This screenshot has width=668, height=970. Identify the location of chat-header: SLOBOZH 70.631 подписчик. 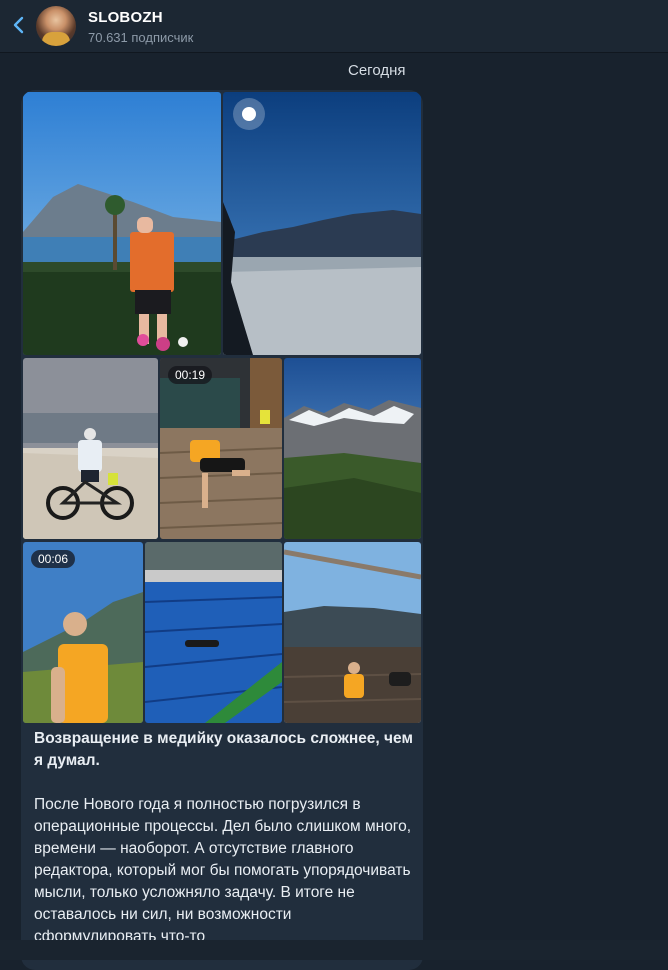
(334, 26).